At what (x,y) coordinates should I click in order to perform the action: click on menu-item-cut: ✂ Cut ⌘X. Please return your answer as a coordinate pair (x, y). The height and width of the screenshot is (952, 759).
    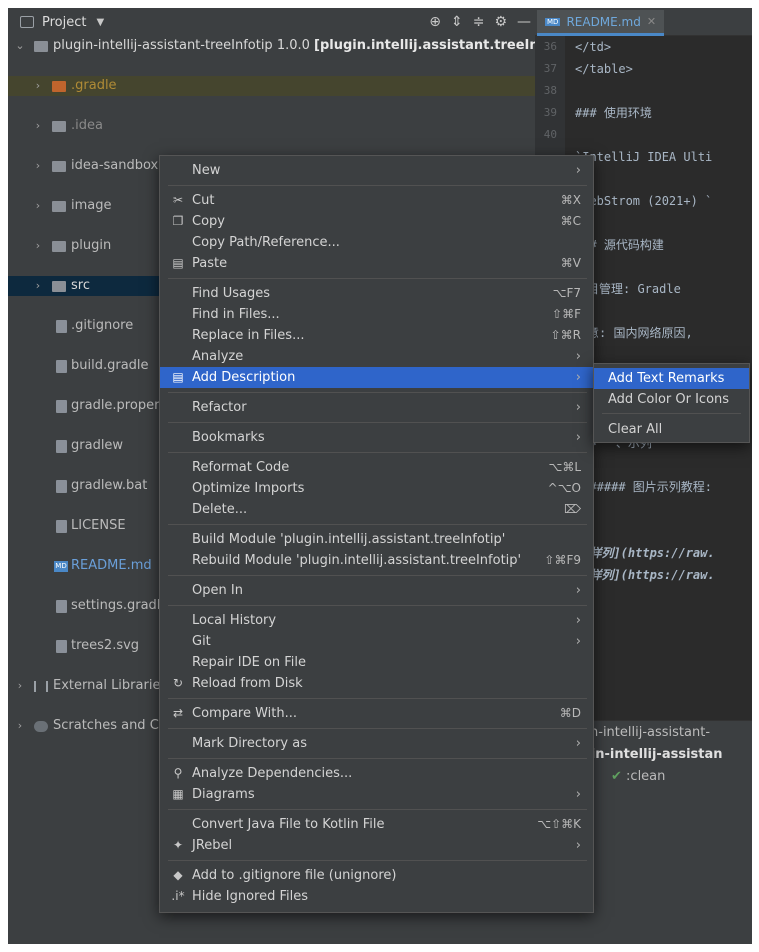
    Looking at the image, I should click on (376, 200).